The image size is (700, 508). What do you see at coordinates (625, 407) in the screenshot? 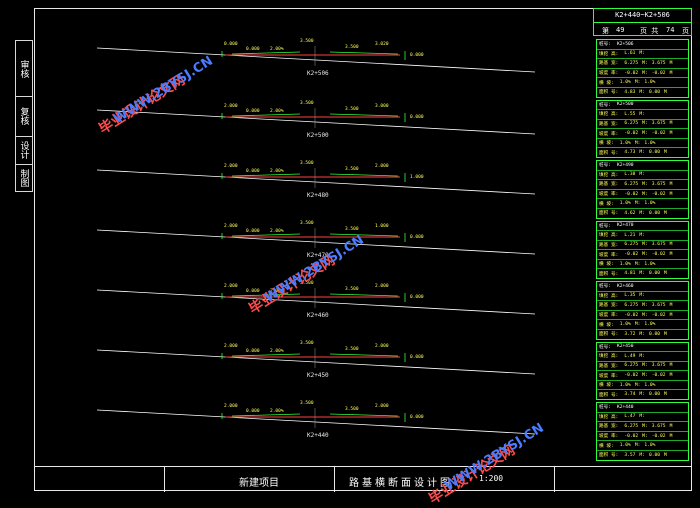
I see `table-cell: K2+440` at bounding box center [625, 407].